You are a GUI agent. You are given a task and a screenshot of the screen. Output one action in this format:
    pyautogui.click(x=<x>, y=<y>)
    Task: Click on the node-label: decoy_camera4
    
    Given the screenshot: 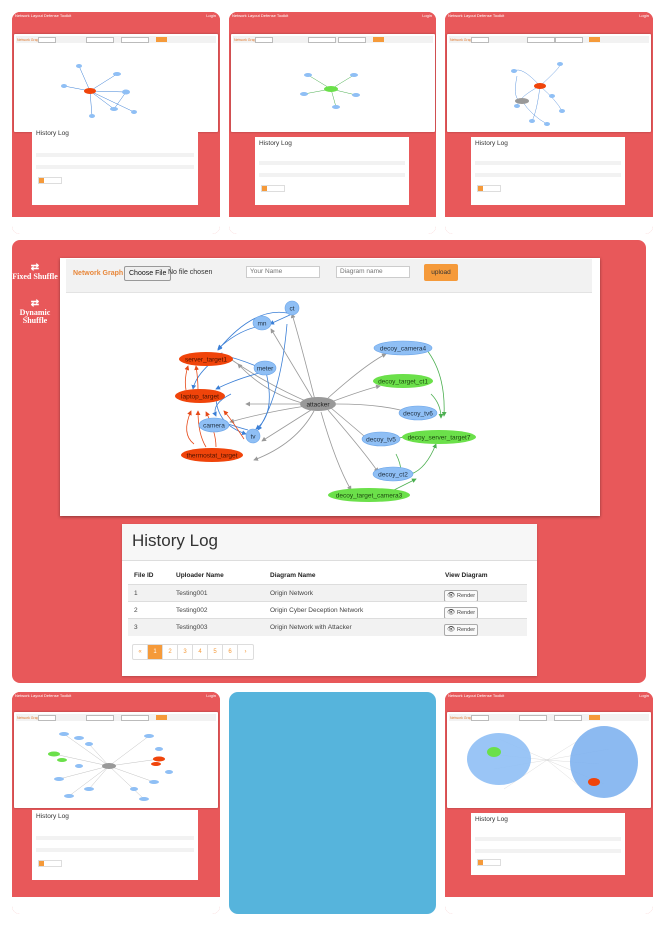 What is the action you would take?
    pyautogui.click(x=403, y=349)
    